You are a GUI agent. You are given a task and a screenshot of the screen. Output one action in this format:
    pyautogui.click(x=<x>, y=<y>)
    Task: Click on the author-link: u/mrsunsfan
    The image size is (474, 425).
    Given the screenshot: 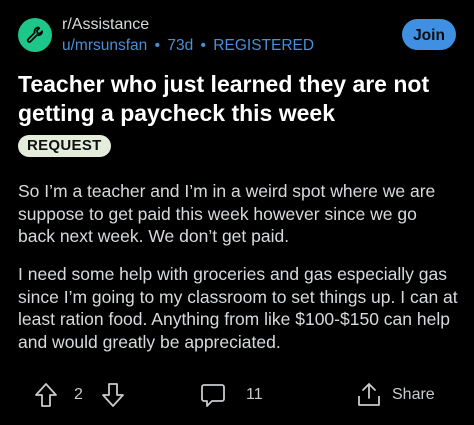 What is the action you would take?
    pyautogui.click(x=104, y=45)
    